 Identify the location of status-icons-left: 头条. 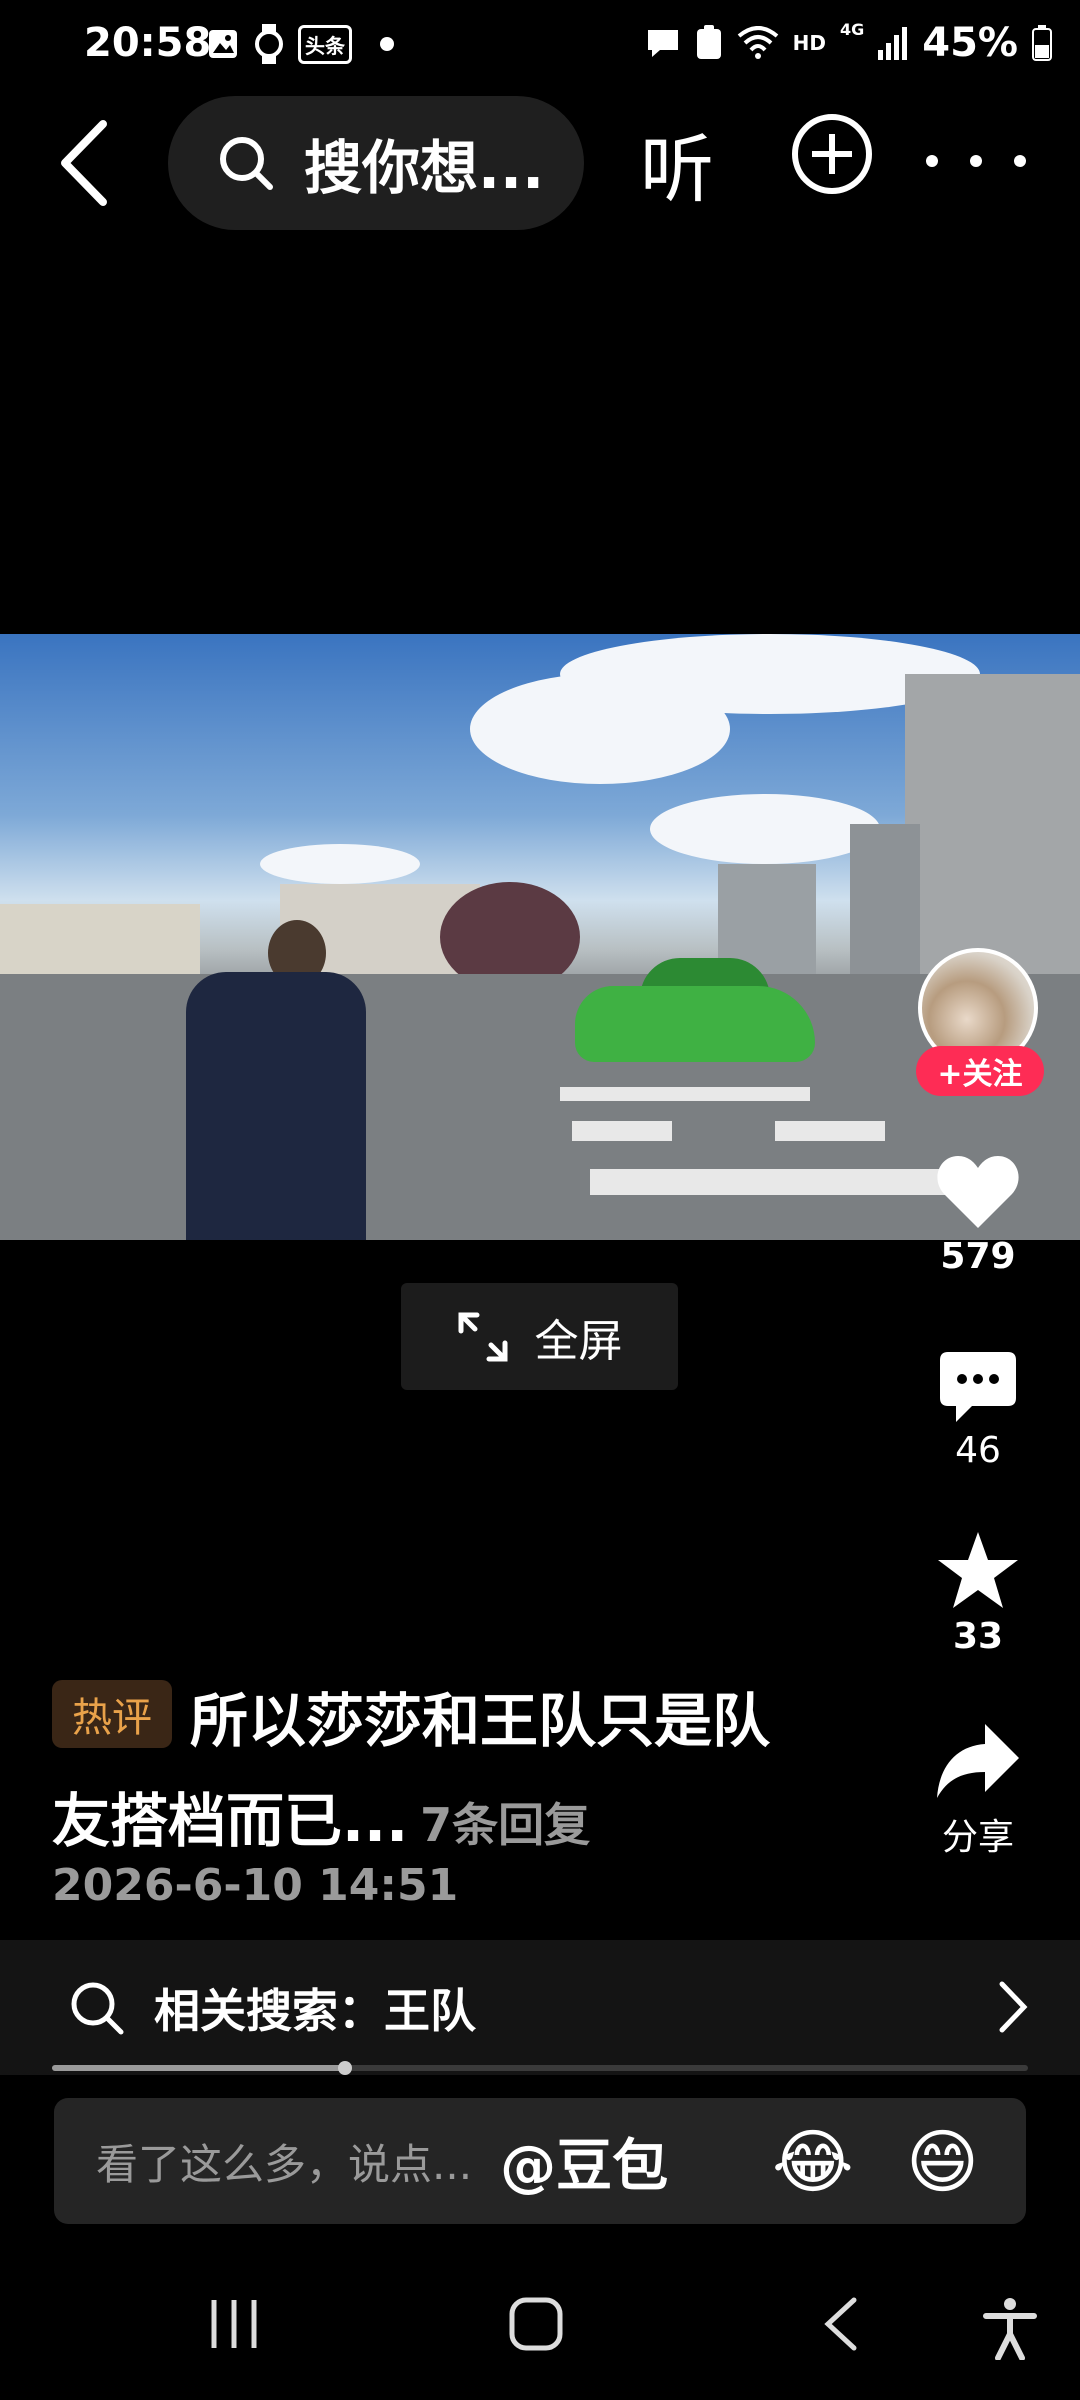
(300, 44).